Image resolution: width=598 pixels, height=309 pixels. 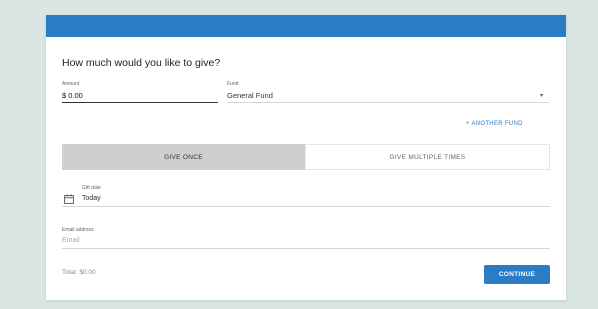 What do you see at coordinates (141, 63) in the screenshot?
I see `form-title: How much would you like to give?` at bounding box center [141, 63].